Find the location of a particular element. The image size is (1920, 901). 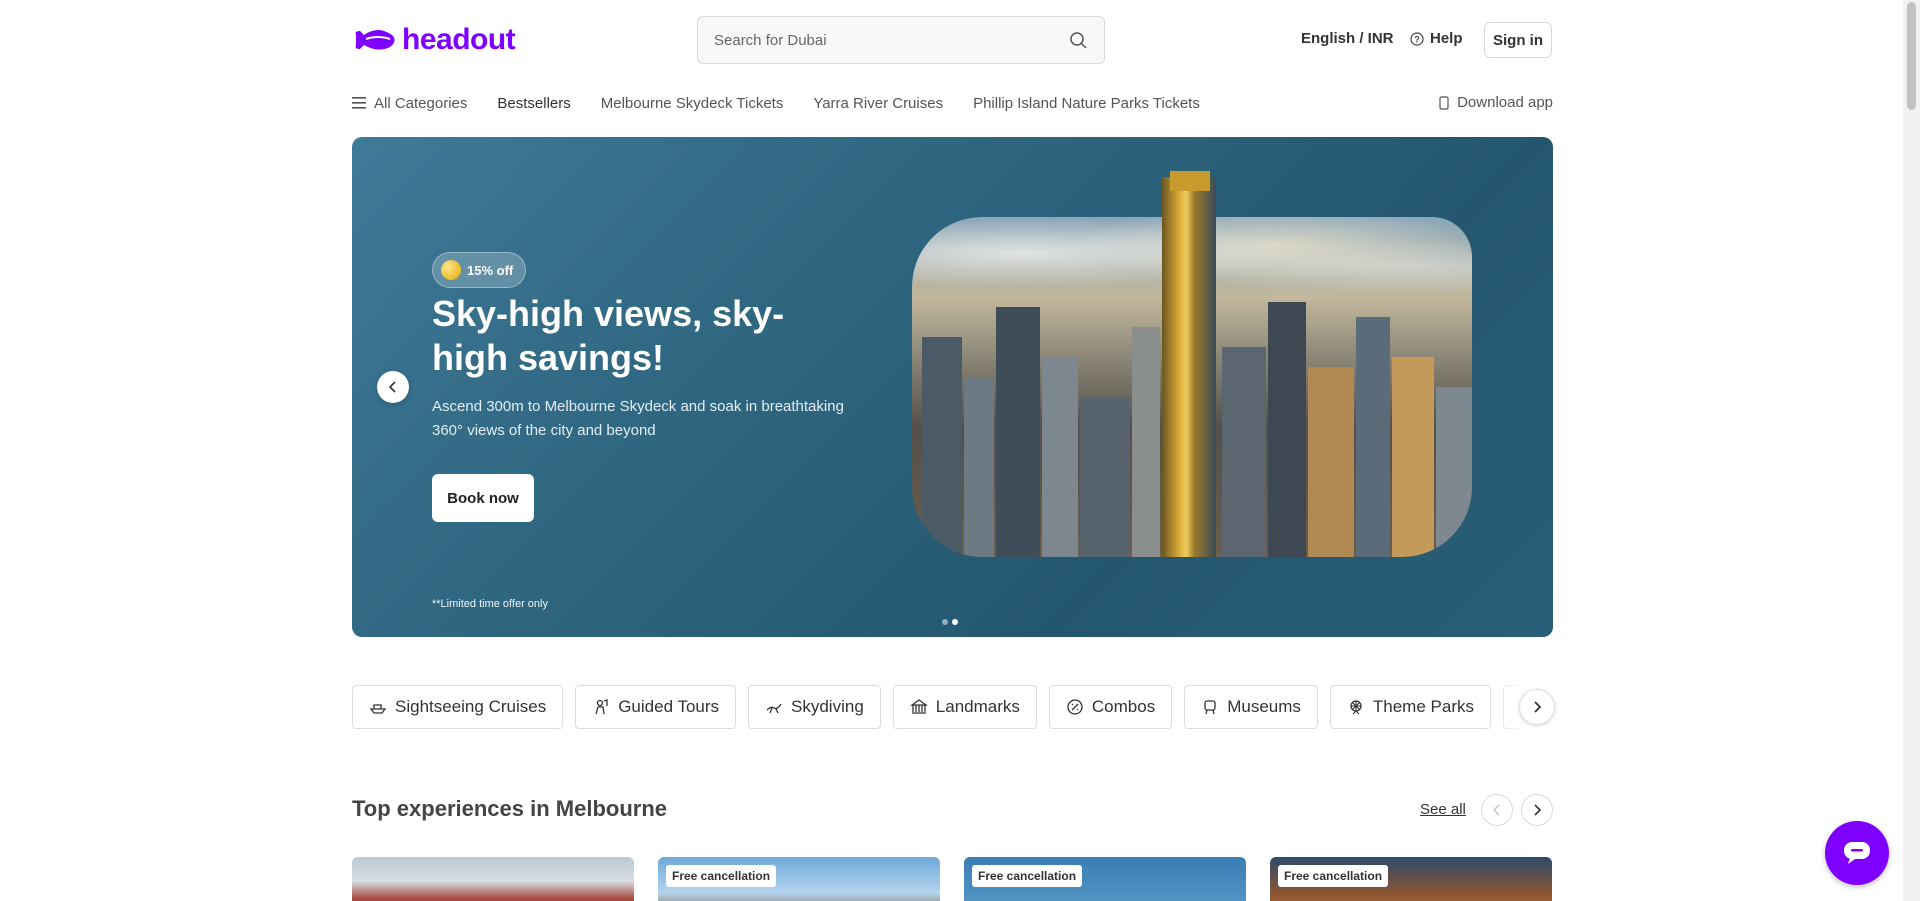

site-header: headout English / INR ? Help Sign in is located at coordinates (960, 40).